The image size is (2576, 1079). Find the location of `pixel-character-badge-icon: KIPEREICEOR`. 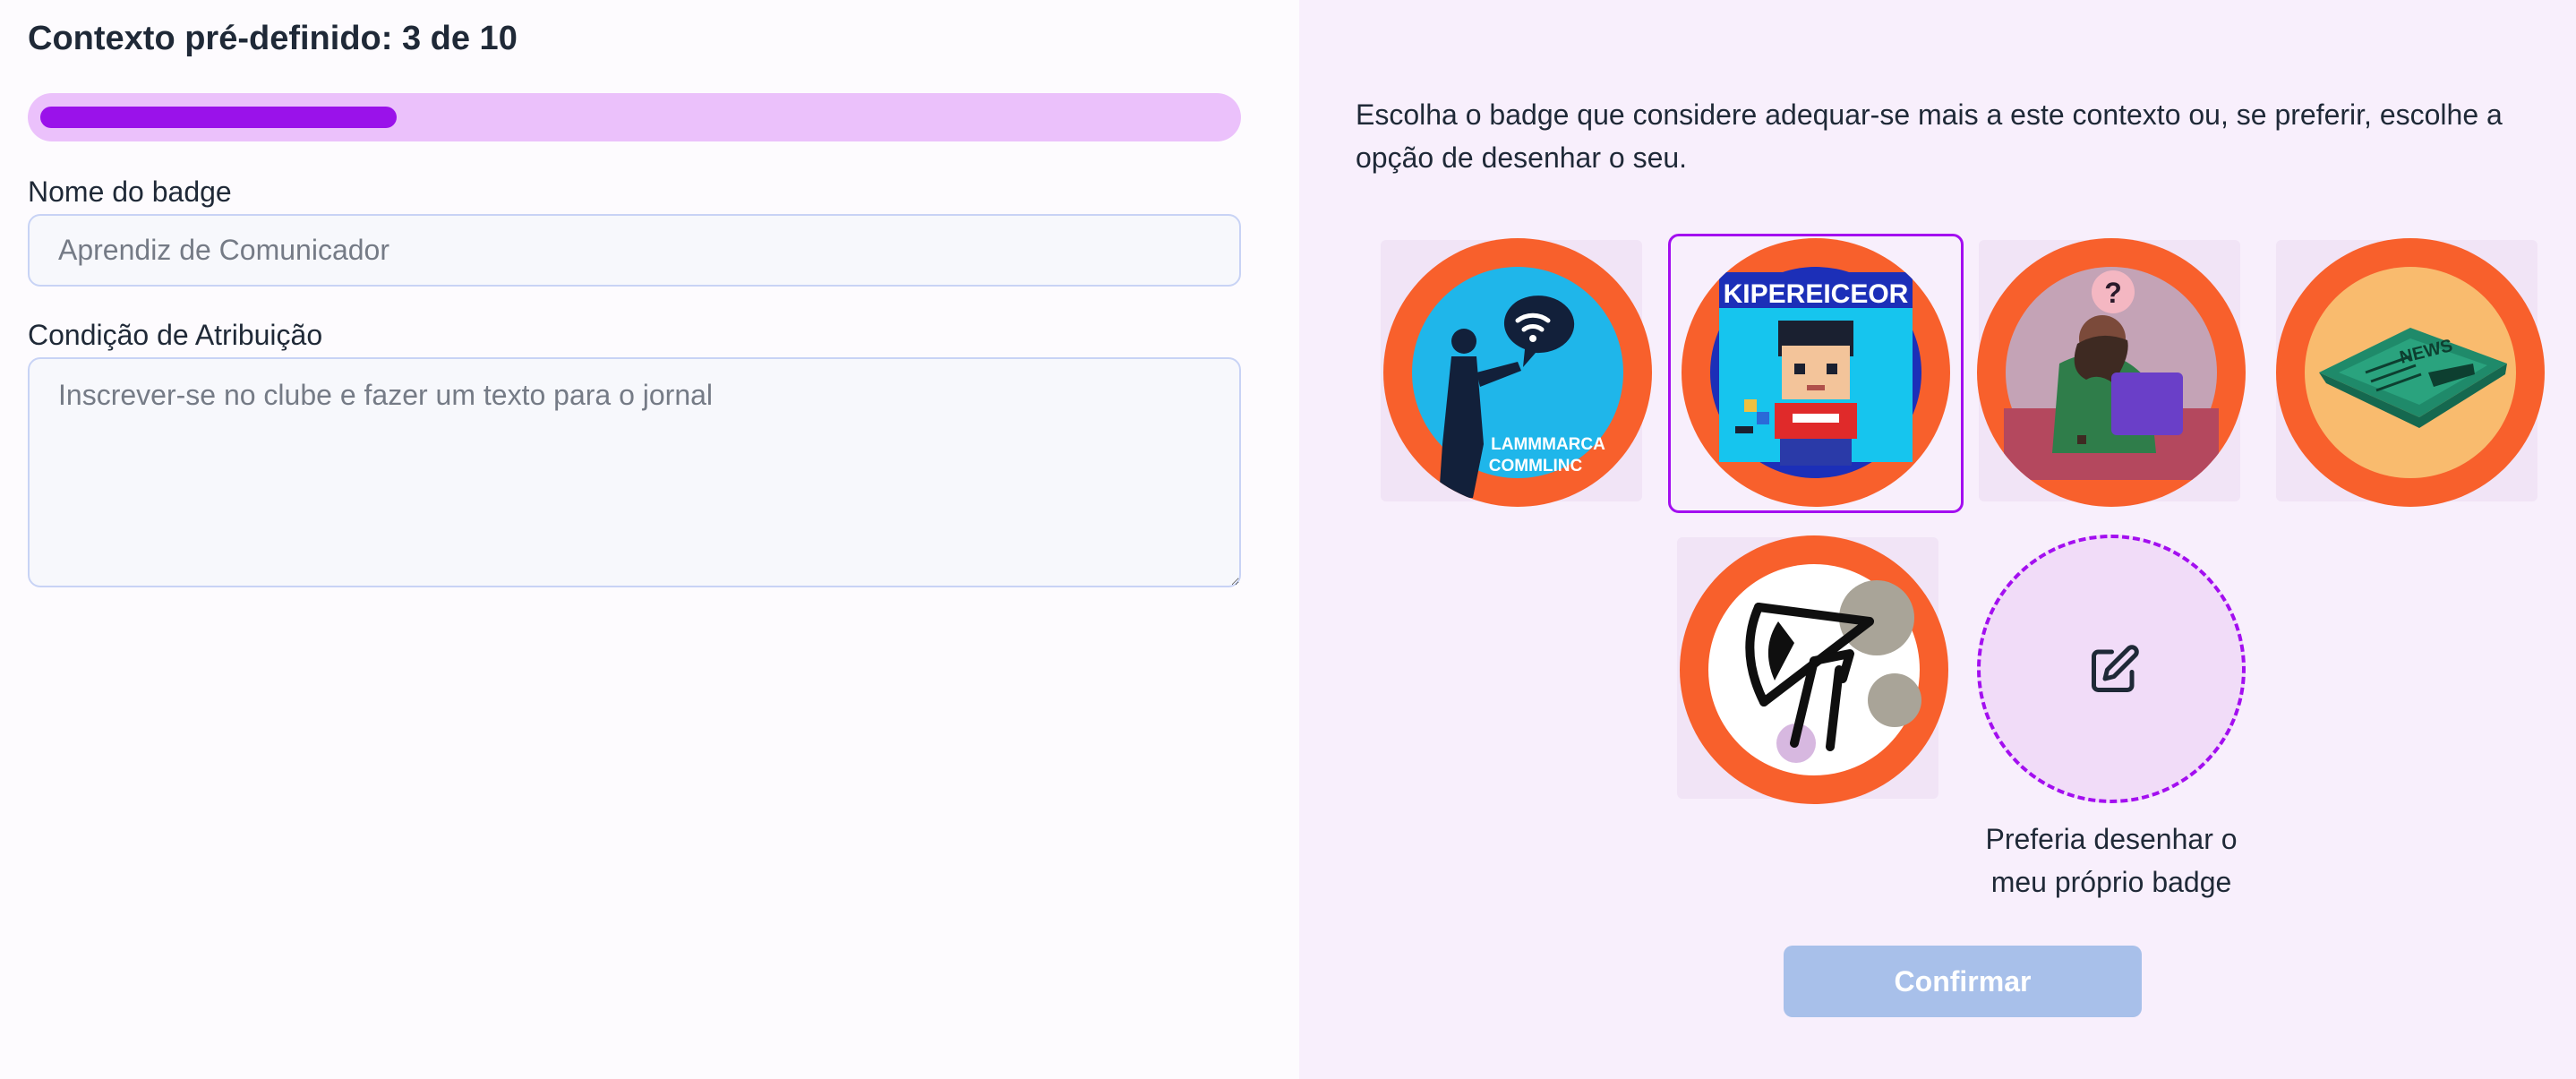

pixel-character-badge-icon: KIPEREICEOR is located at coordinates (1816, 372).